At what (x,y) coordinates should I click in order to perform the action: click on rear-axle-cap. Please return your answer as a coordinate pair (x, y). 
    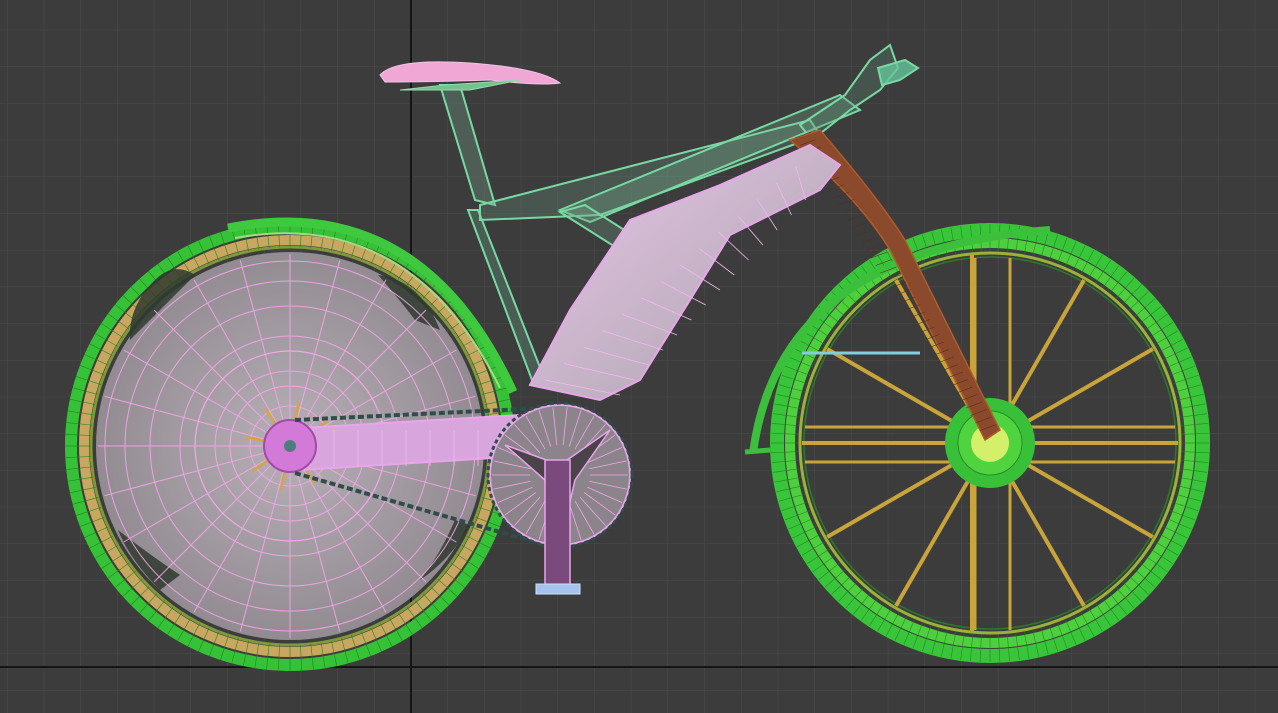
    Looking at the image, I should click on (290, 446).